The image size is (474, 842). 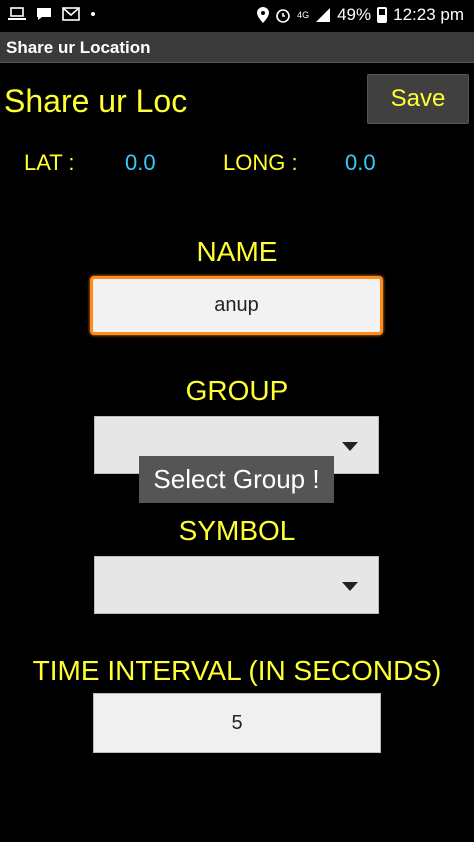 What do you see at coordinates (303, 15) in the screenshot?
I see `network-type-label: 4G` at bounding box center [303, 15].